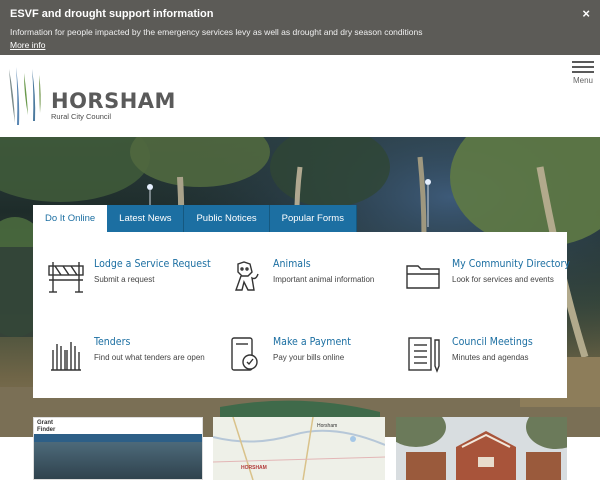 The height and width of the screenshot is (480, 600). What do you see at coordinates (324, 279) in the screenshot?
I see `item-desc: Important animal information` at bounding box center [324, 279].